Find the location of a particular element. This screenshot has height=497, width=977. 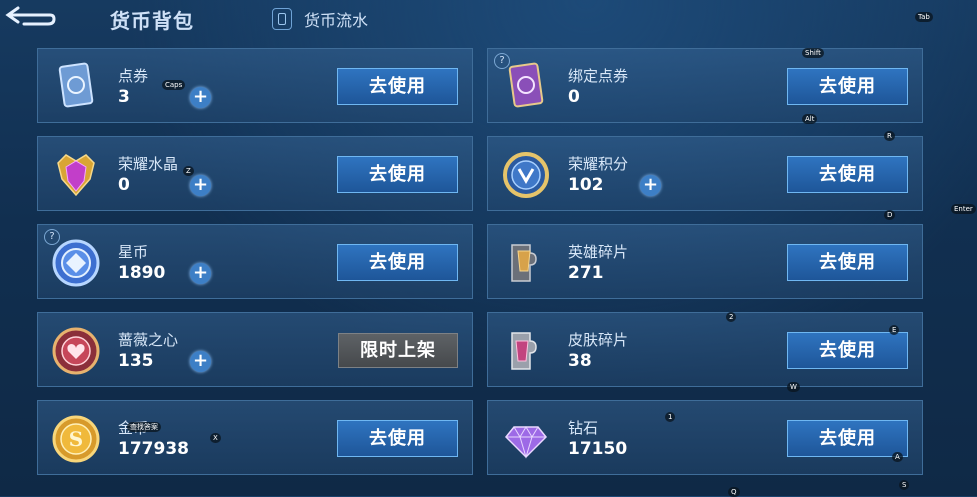

page-title: 货币背包 is located at coordinates (152, 21).